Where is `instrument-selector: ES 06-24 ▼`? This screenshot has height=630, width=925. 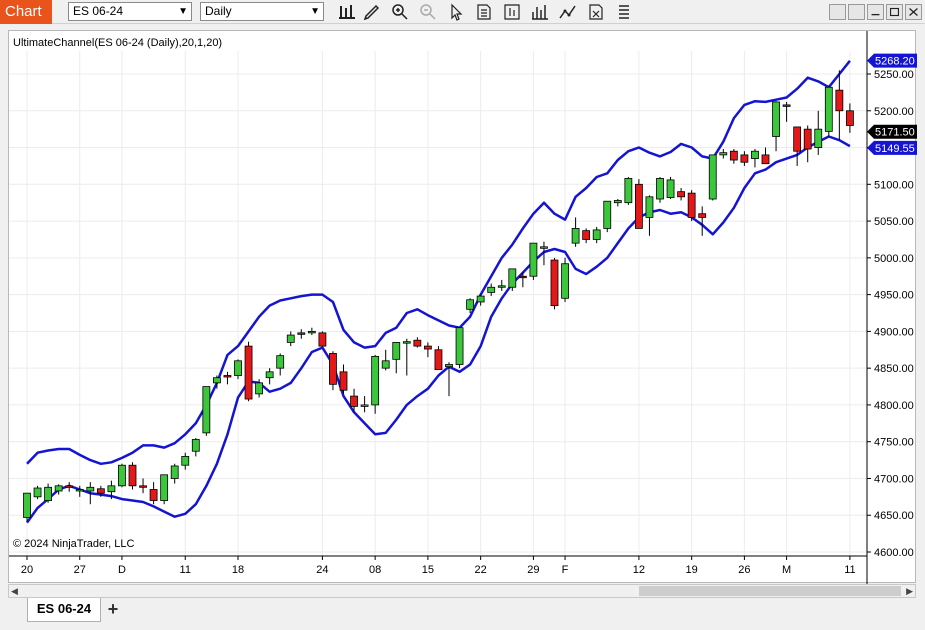
instrument-selector: ES 06-24 ▼ is located at coordinates (130, 11).